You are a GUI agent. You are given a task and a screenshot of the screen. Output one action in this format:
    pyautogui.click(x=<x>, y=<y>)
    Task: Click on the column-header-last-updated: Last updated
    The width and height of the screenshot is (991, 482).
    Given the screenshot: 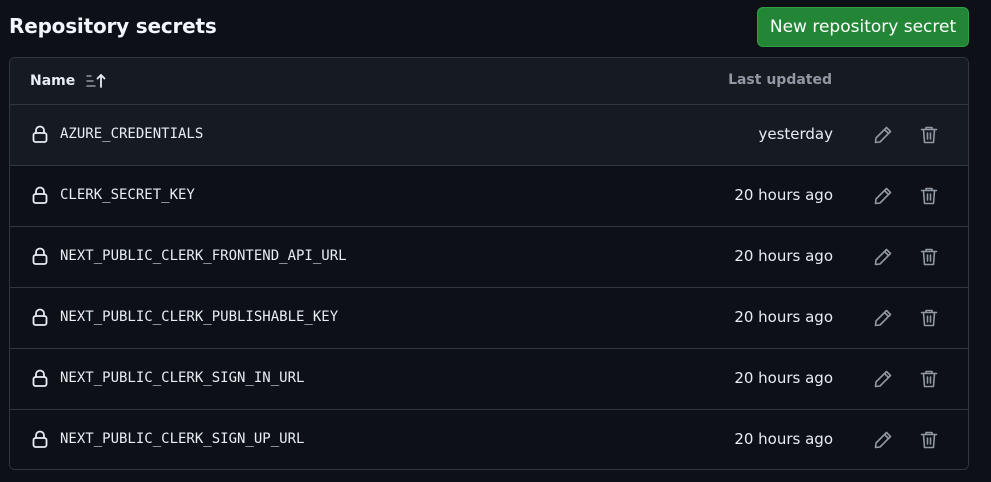 What is the action you would take?
    pyautogui.click(x=780, y=80)
    